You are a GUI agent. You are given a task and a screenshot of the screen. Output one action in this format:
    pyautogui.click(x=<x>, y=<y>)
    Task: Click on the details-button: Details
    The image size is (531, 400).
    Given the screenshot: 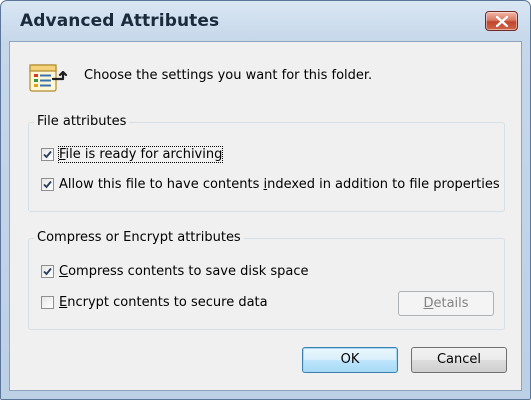 What is the action you would take?
    pyautogui.click(x=446, y=303)
    